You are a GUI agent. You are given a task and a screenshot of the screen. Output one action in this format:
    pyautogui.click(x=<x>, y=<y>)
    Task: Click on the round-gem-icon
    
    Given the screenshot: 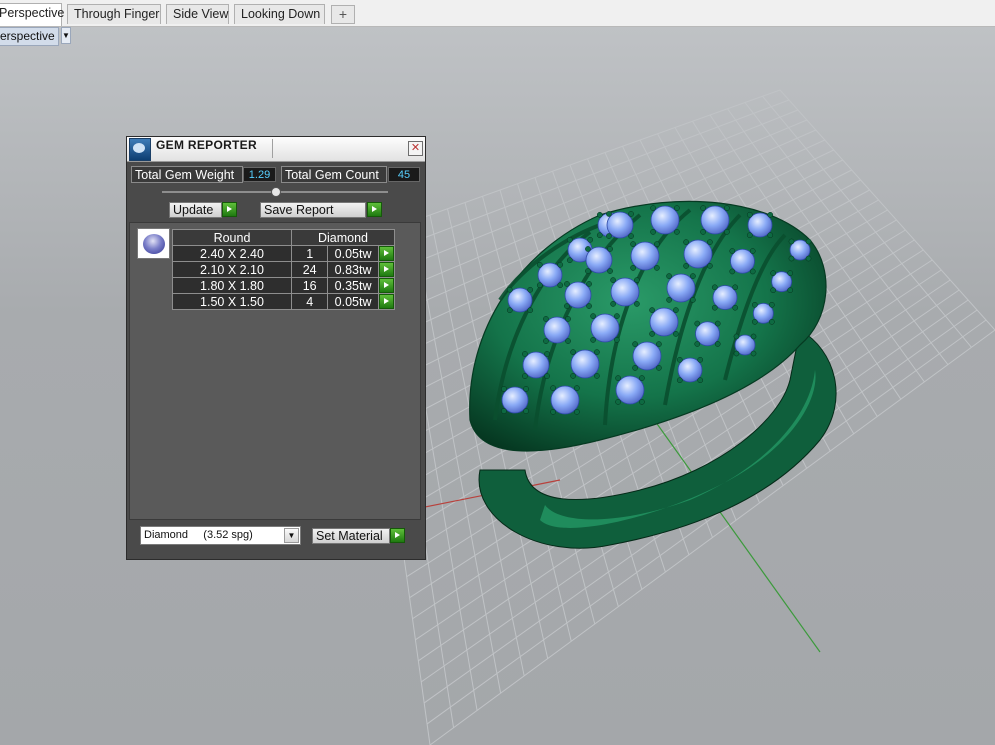 What is the action you would take?
    pyautogui.click(x=153, y=243)
    